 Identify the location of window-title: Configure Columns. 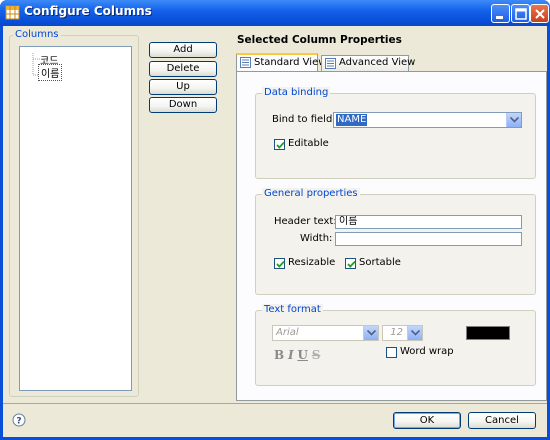
(88, 11).